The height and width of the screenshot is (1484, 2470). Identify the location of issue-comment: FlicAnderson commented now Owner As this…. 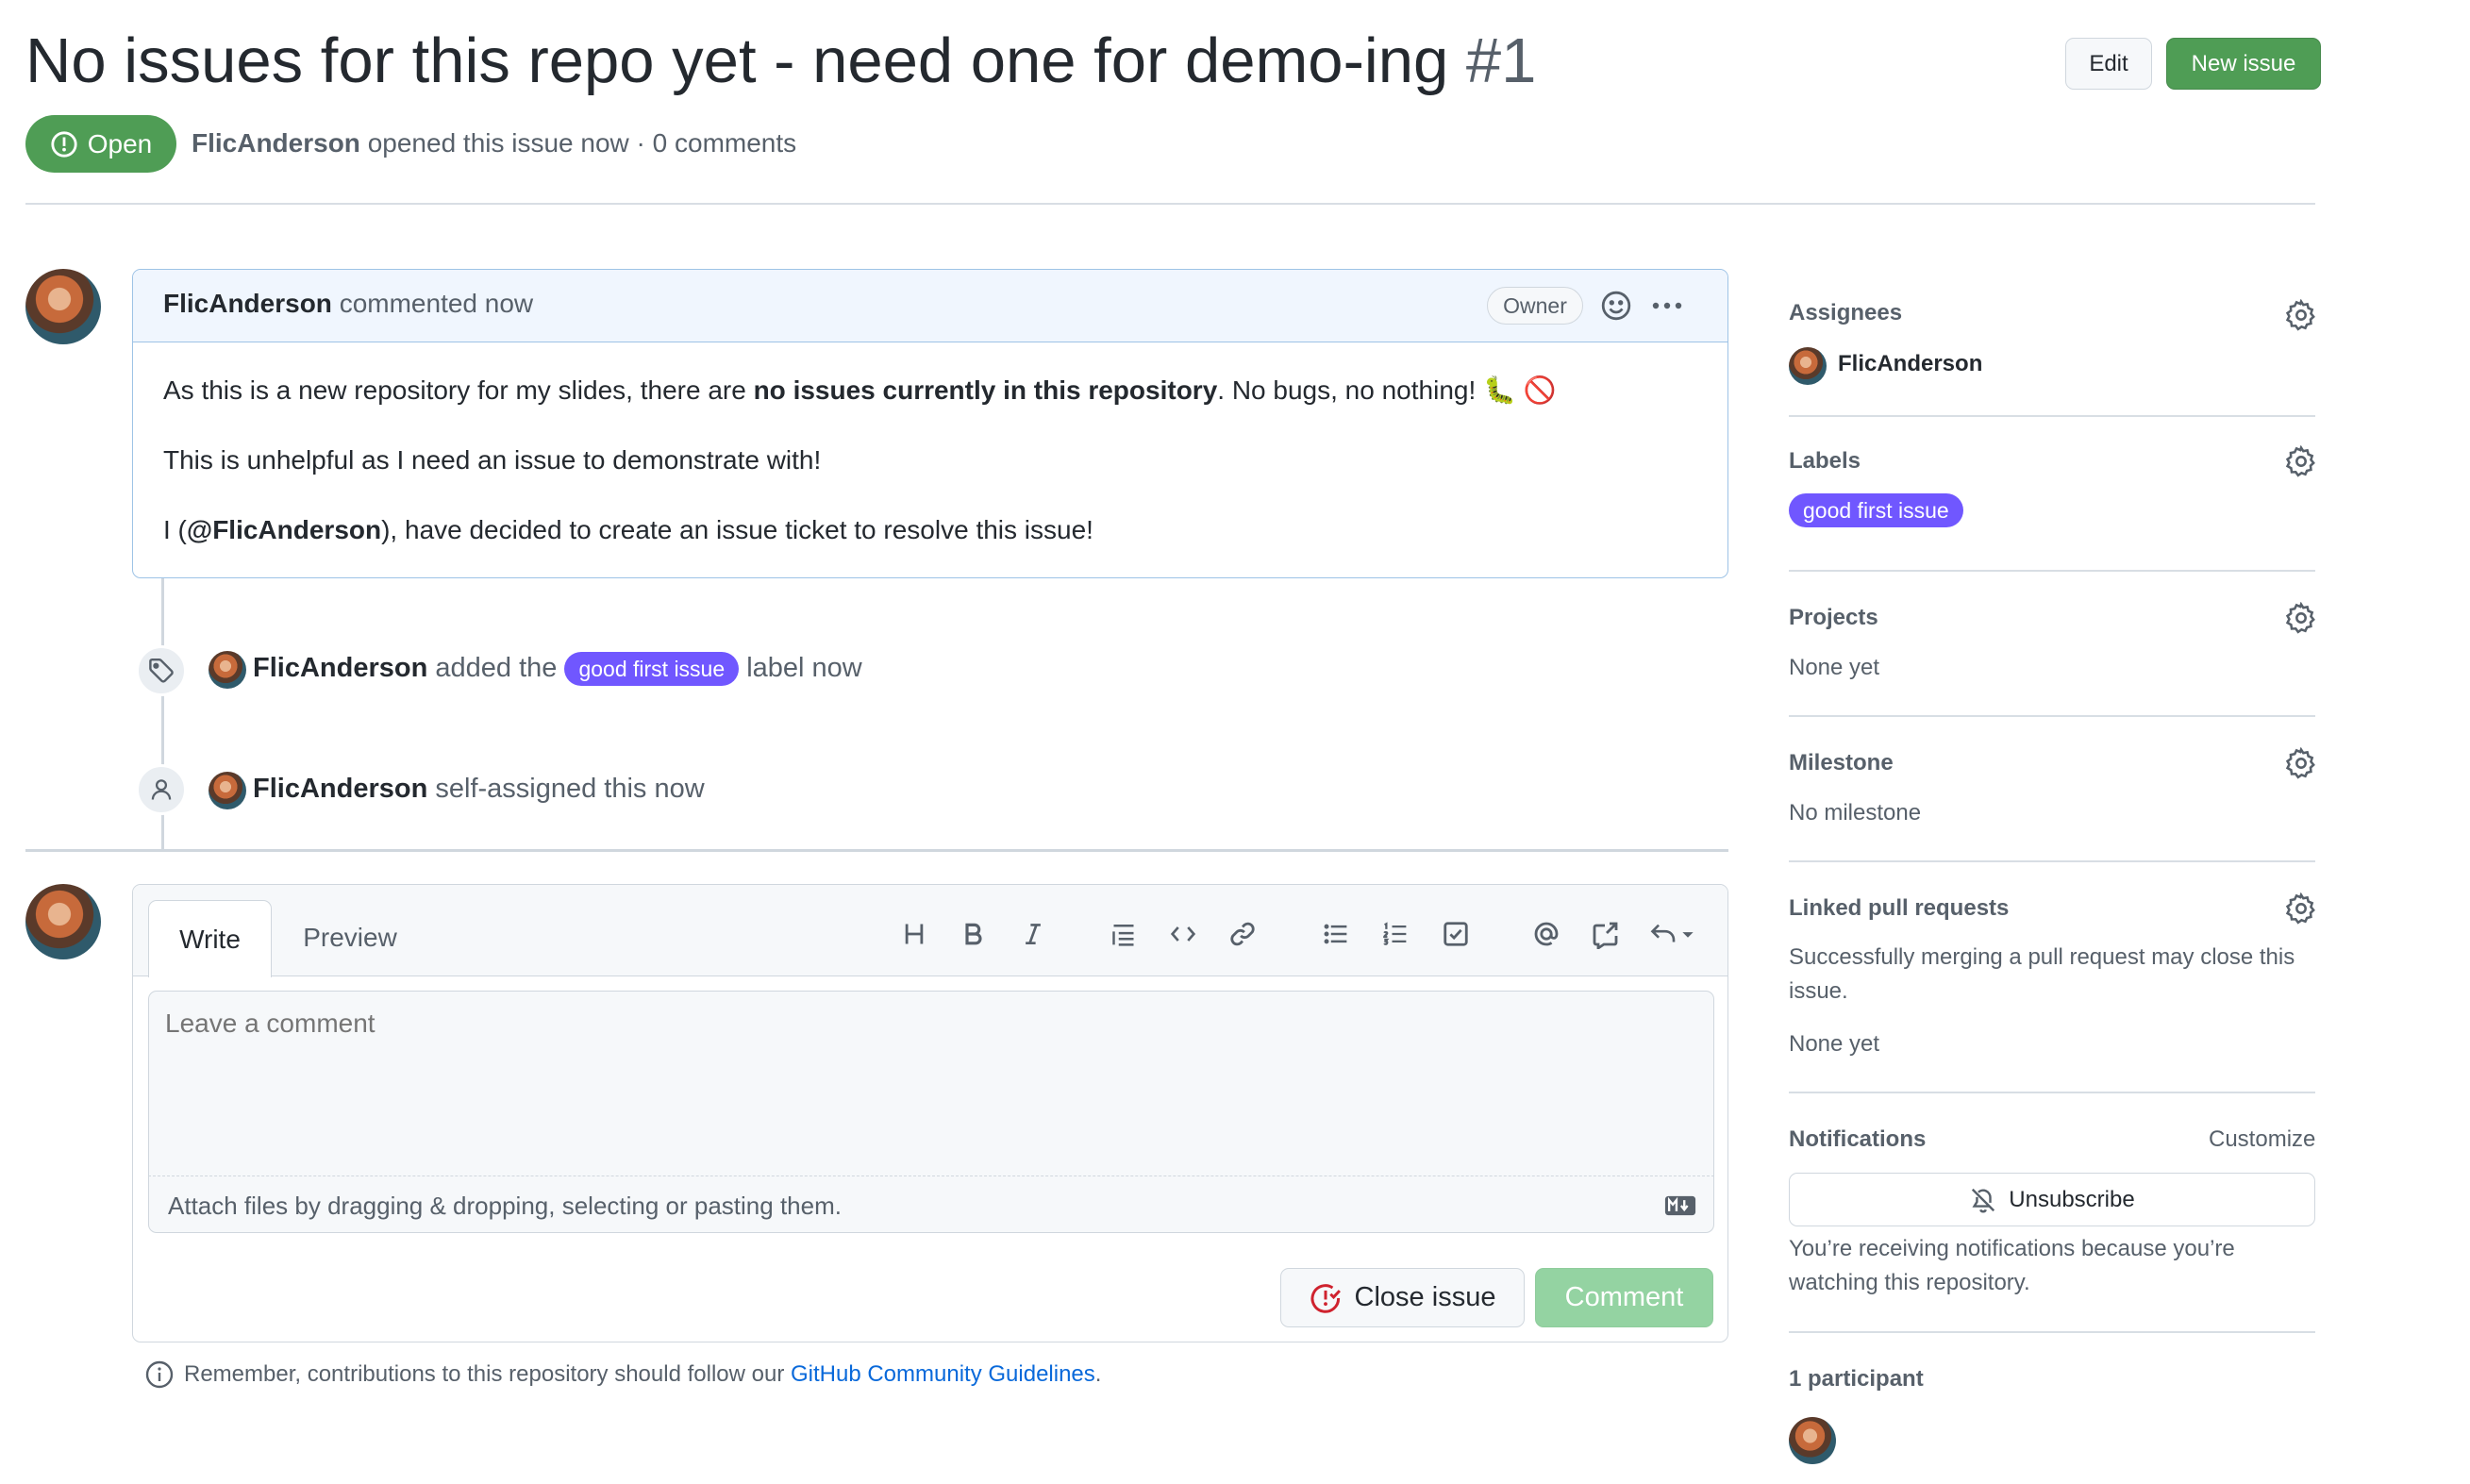
(930, 423).